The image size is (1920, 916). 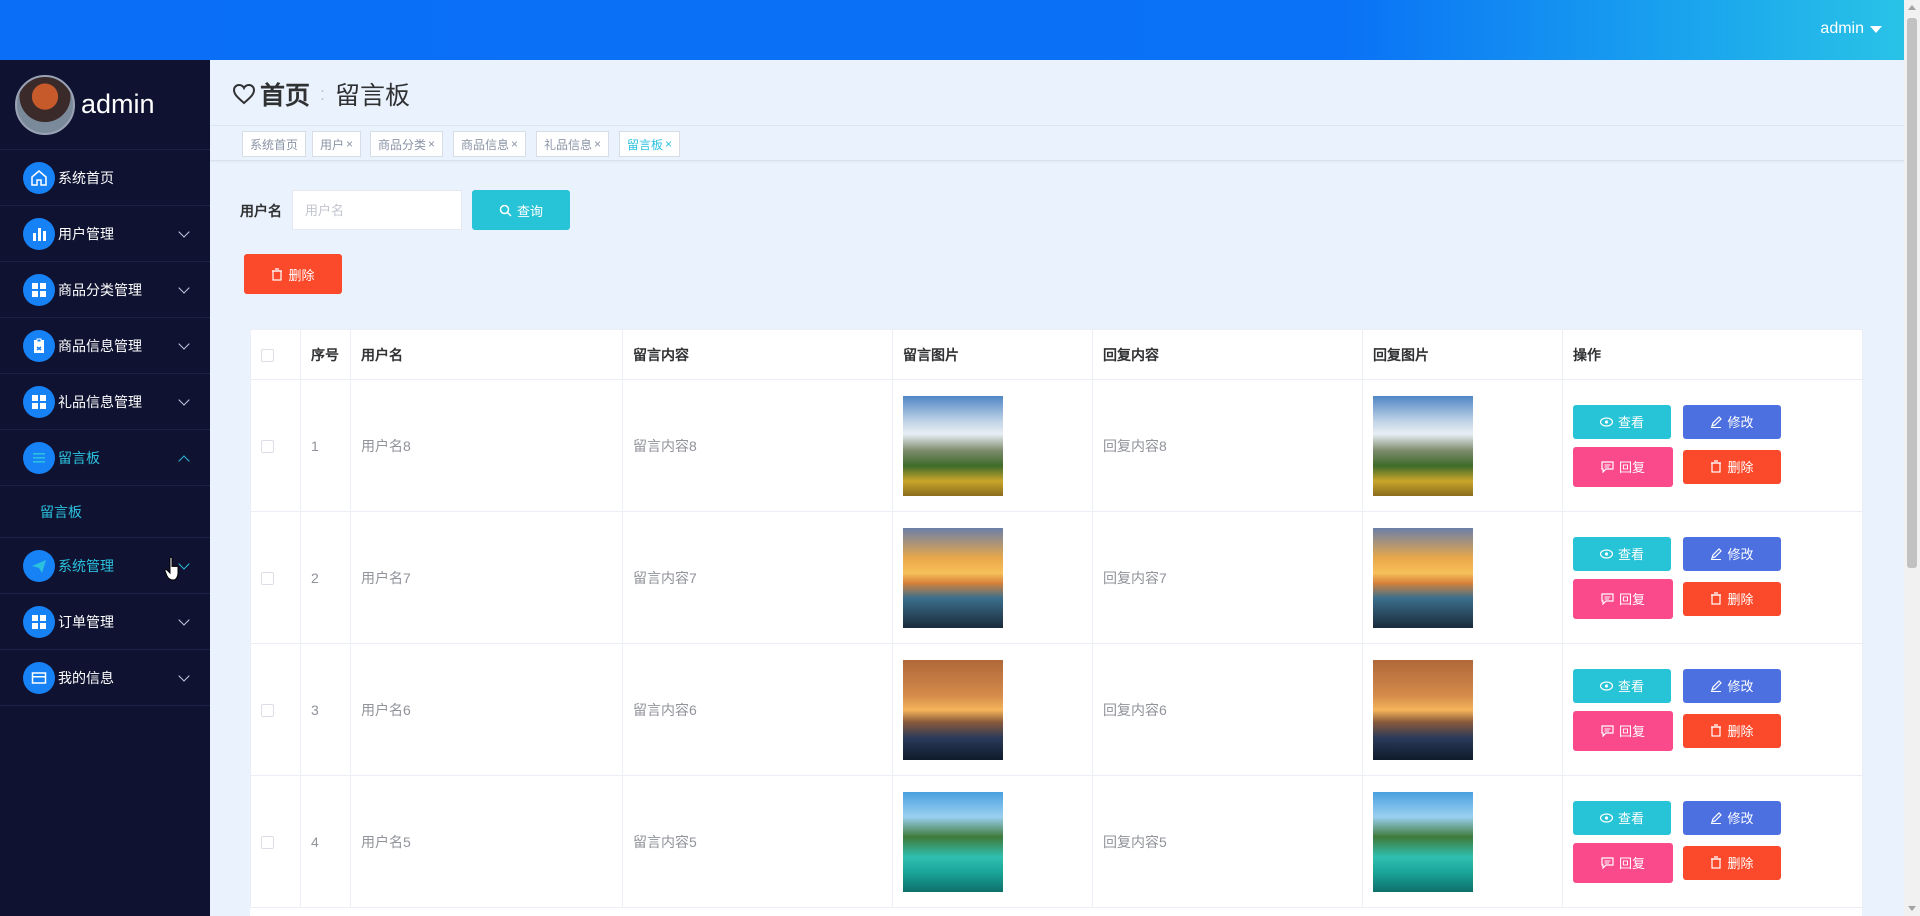 What do you see at coordinates (105, 512) in the screenshot?
I see `submenu-item-messages: 留言板` at bounding box center [105, 512].